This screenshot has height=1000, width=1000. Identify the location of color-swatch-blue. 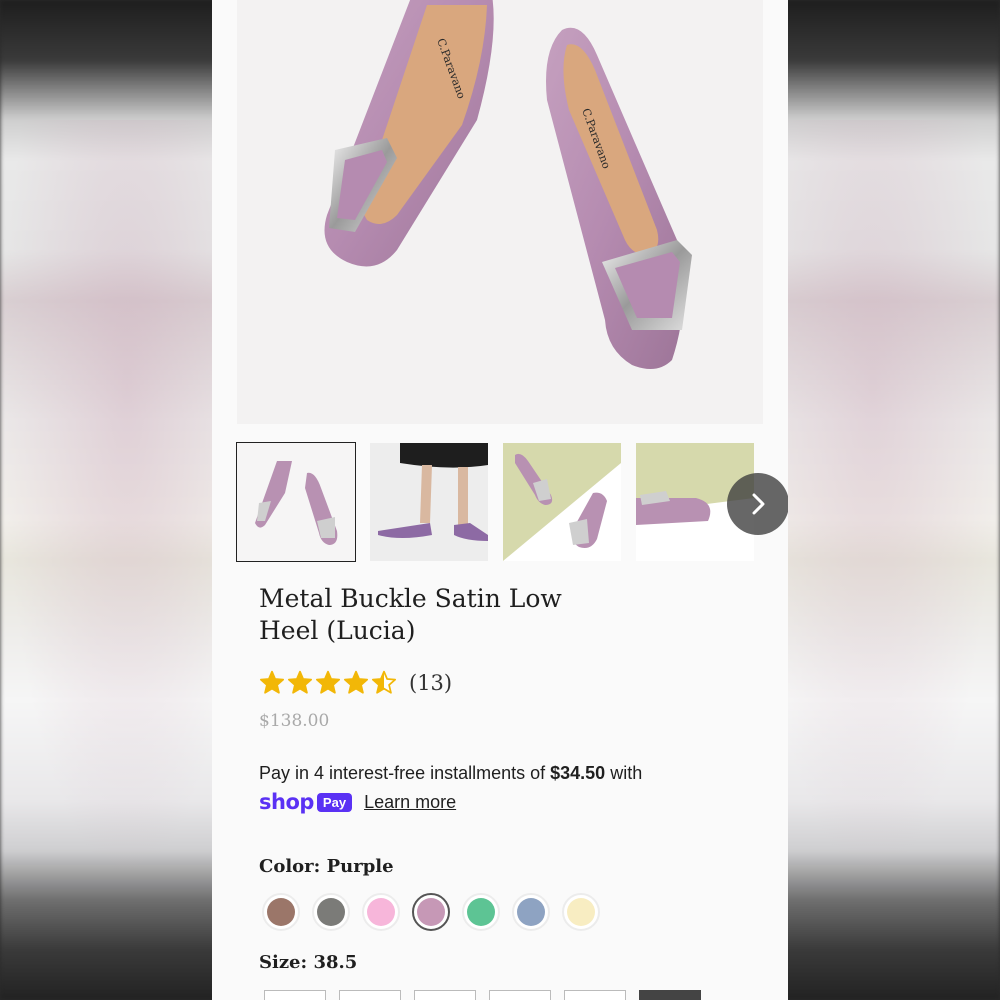
(531, 912).